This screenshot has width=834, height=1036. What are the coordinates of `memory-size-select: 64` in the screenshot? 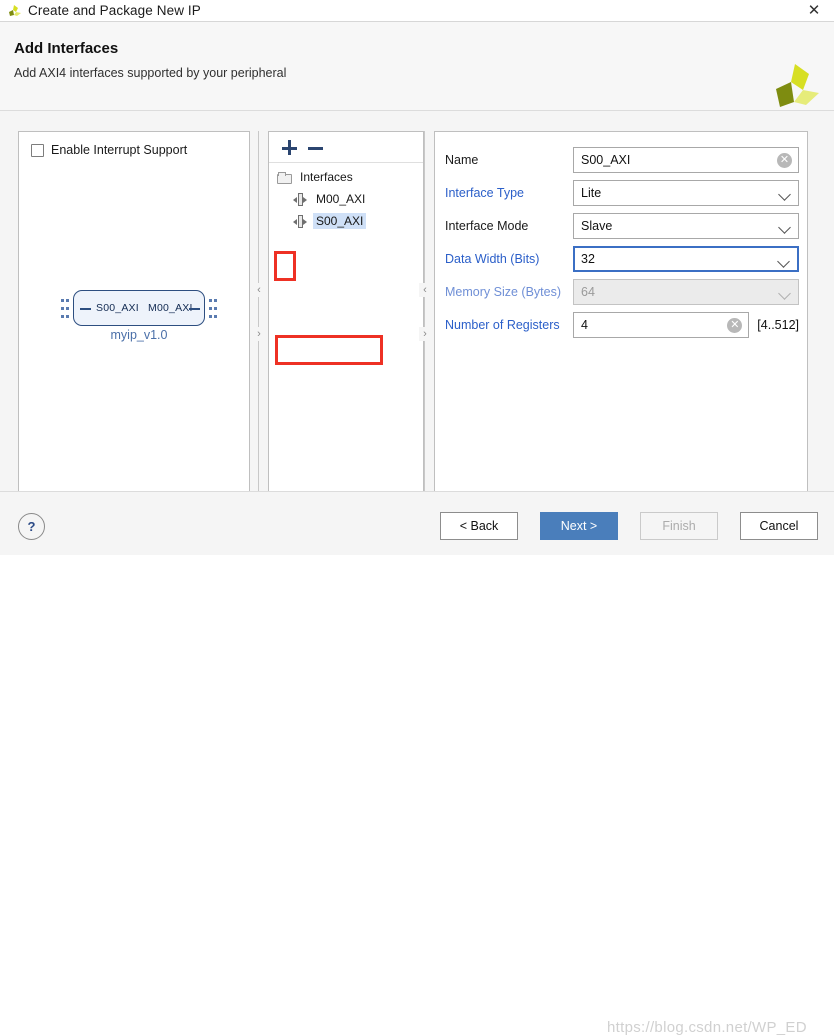 It's located at (686, 292).